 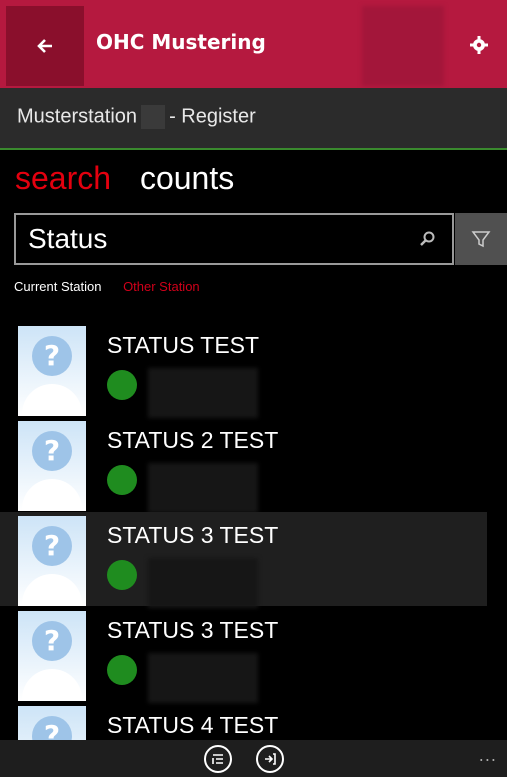 I want to click on legend-other-station: Other Station, so click(x=161, y=286).